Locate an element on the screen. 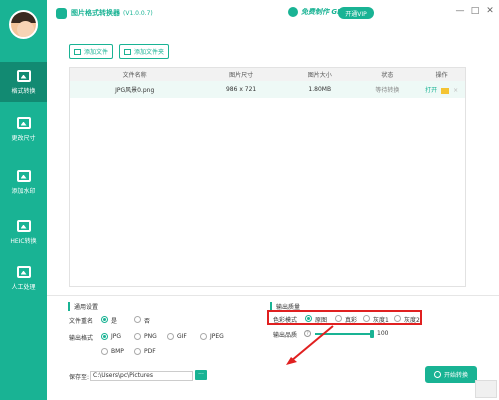  quality-slider is located at coordinates (344, 334).